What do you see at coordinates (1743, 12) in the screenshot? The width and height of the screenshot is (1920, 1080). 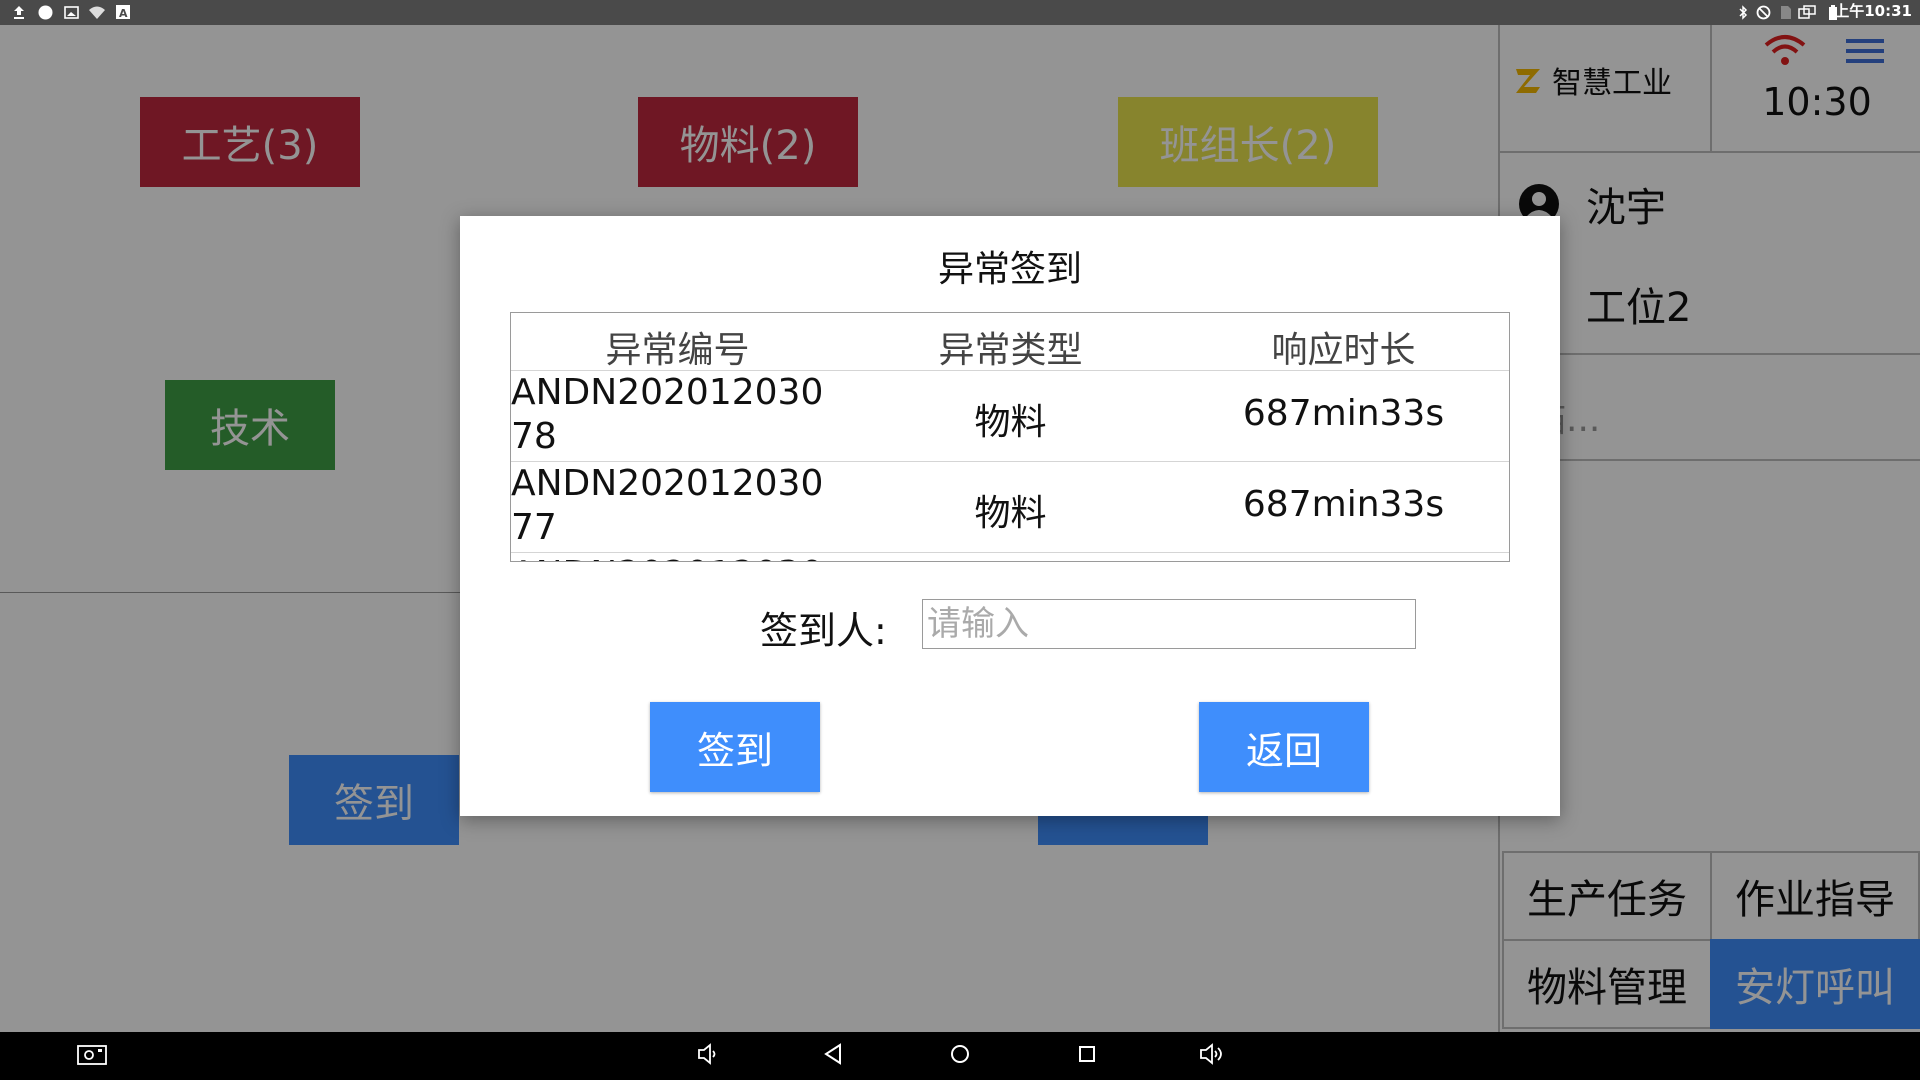 I see `bluetooth-icon` at bounding box center [1743, 12].